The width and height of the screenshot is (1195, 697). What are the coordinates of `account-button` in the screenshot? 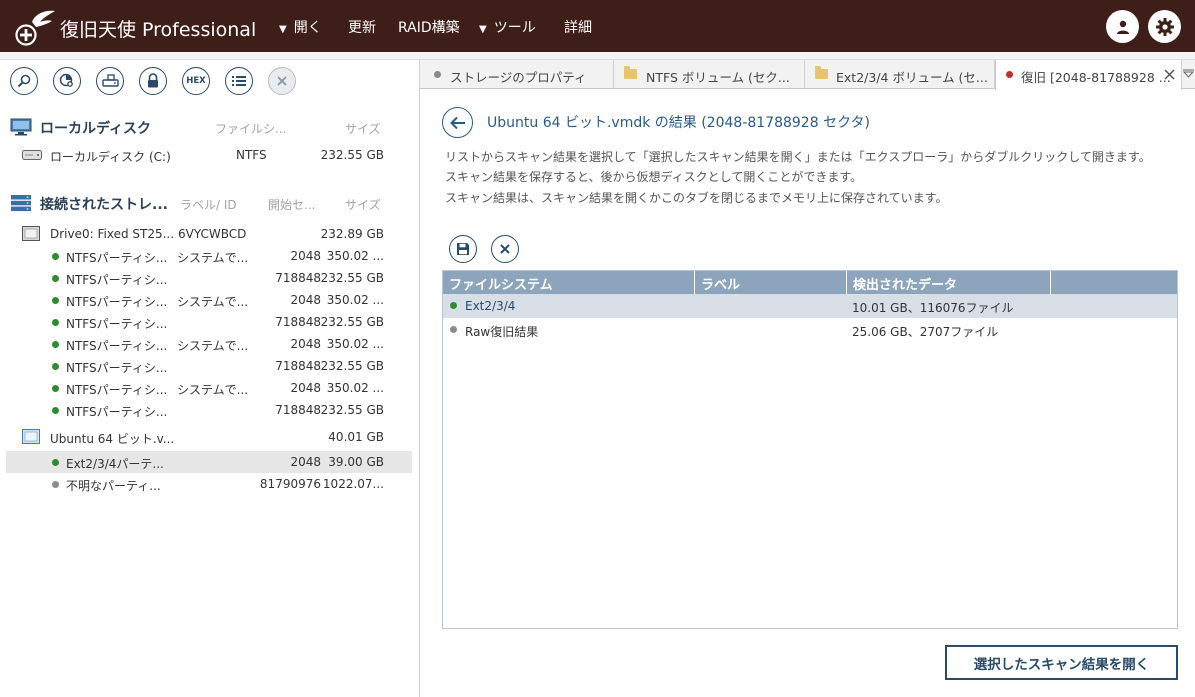 It's located at (1122, 26).